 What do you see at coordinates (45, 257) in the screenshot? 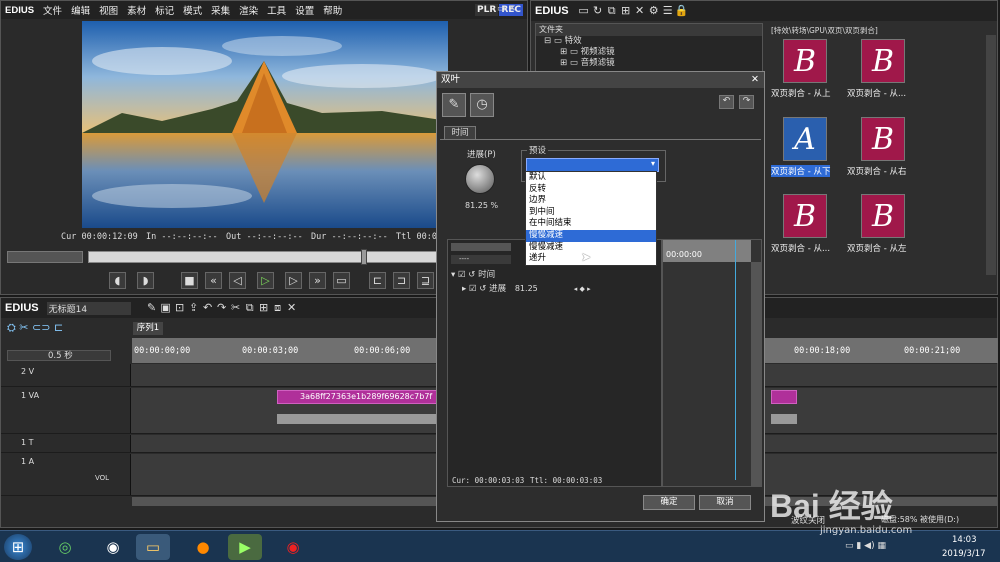
I see `shuttle-slider` at bounding box center [45, 257].